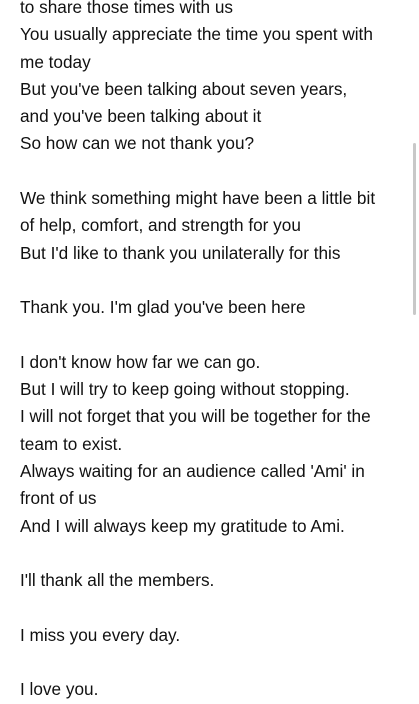  I want to click on text-line: to share those times with us, so click(127, 8).